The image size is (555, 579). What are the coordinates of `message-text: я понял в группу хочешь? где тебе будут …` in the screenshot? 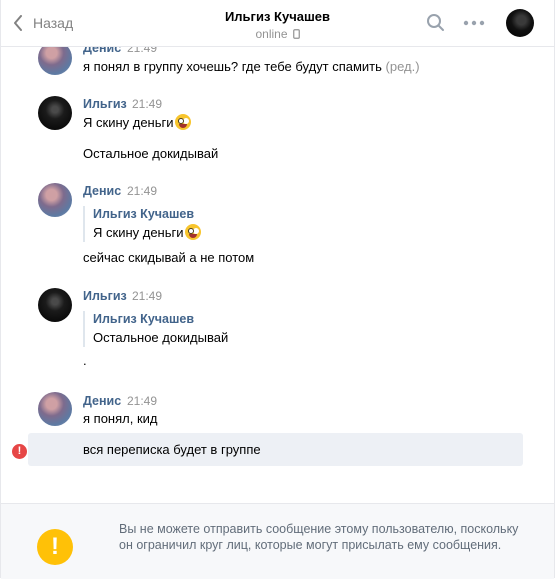 It's located at (251, 66).